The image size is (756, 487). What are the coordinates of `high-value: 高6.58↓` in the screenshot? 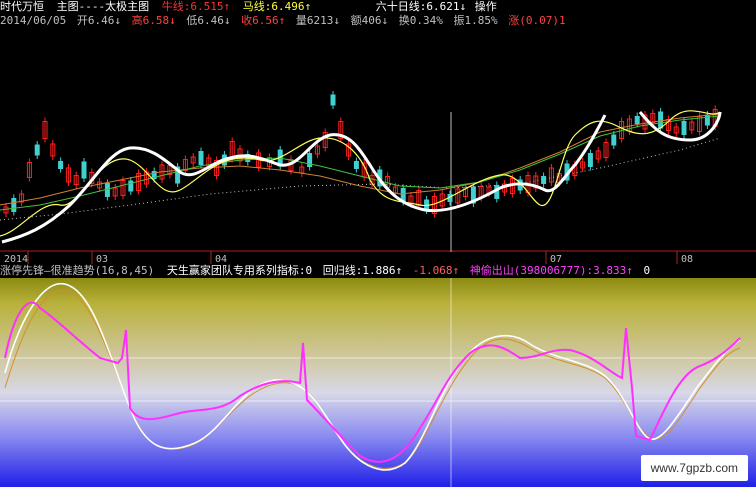 It's located at (153, 20).